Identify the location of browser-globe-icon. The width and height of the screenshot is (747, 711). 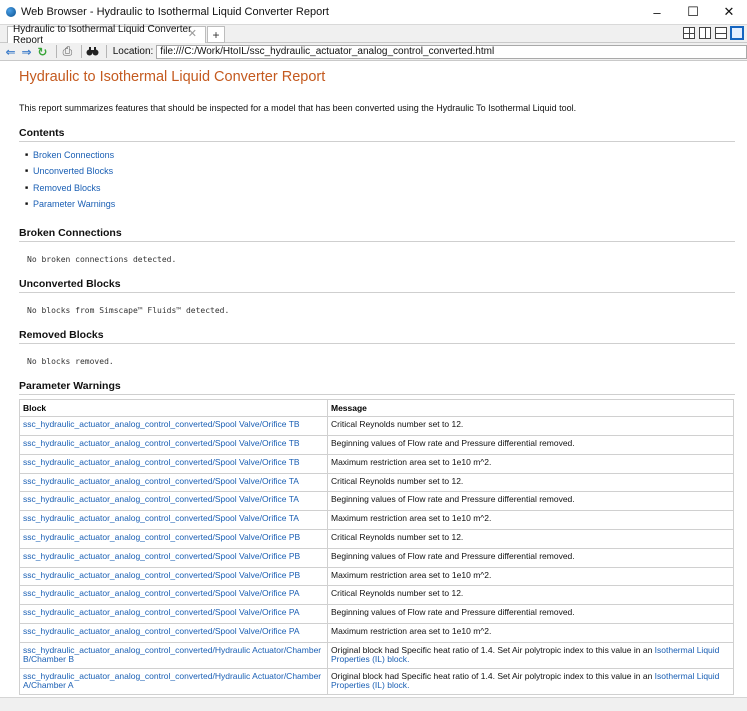
(11, 12).